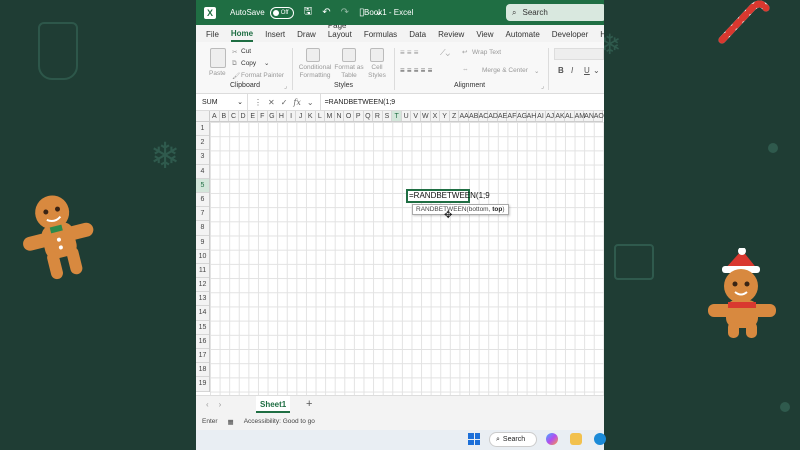 Image resolution: width=800 pixels, height=450 pixels. Describe the element at coordinates (377, 72) in the screenshot. I see `cell-styles-button: Cell Styles` at that location.